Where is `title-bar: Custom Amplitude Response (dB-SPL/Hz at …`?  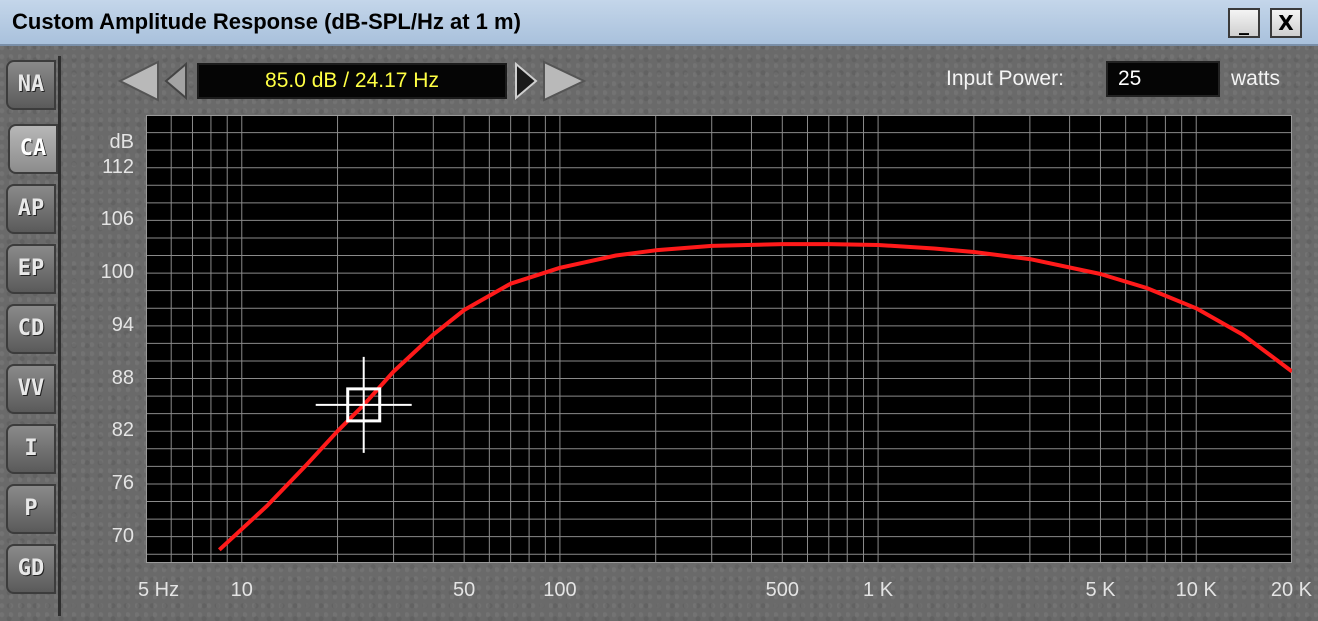
title-bar: Custom Amplitude Response (dB-SPL/Hz at … is located at coordinates (659, 23).